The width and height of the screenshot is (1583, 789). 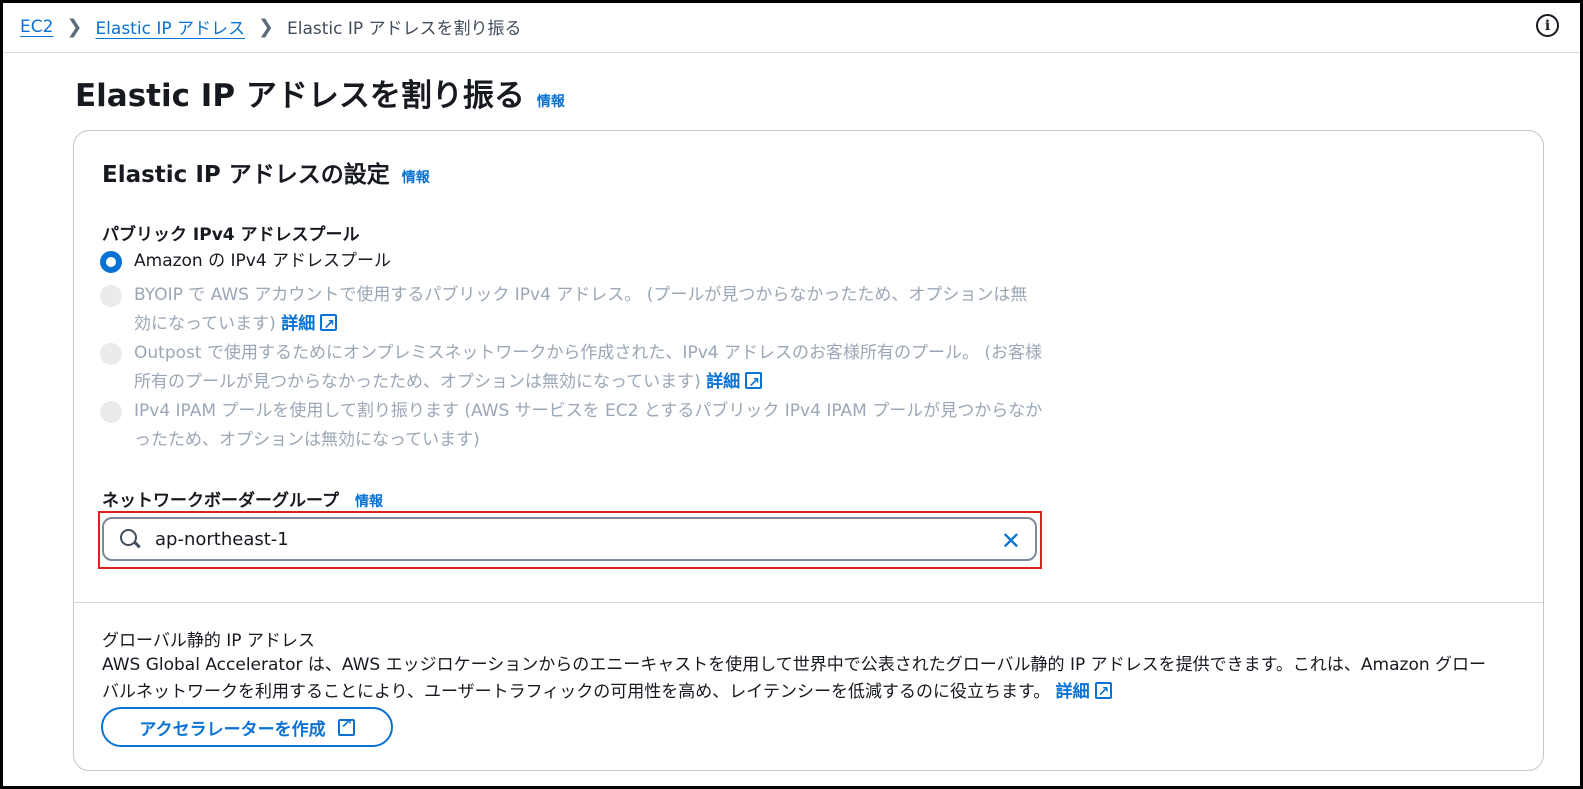 I want to click on global-ip-heading: グローバル静的 IP アドレス, so click(x=208, y=641).